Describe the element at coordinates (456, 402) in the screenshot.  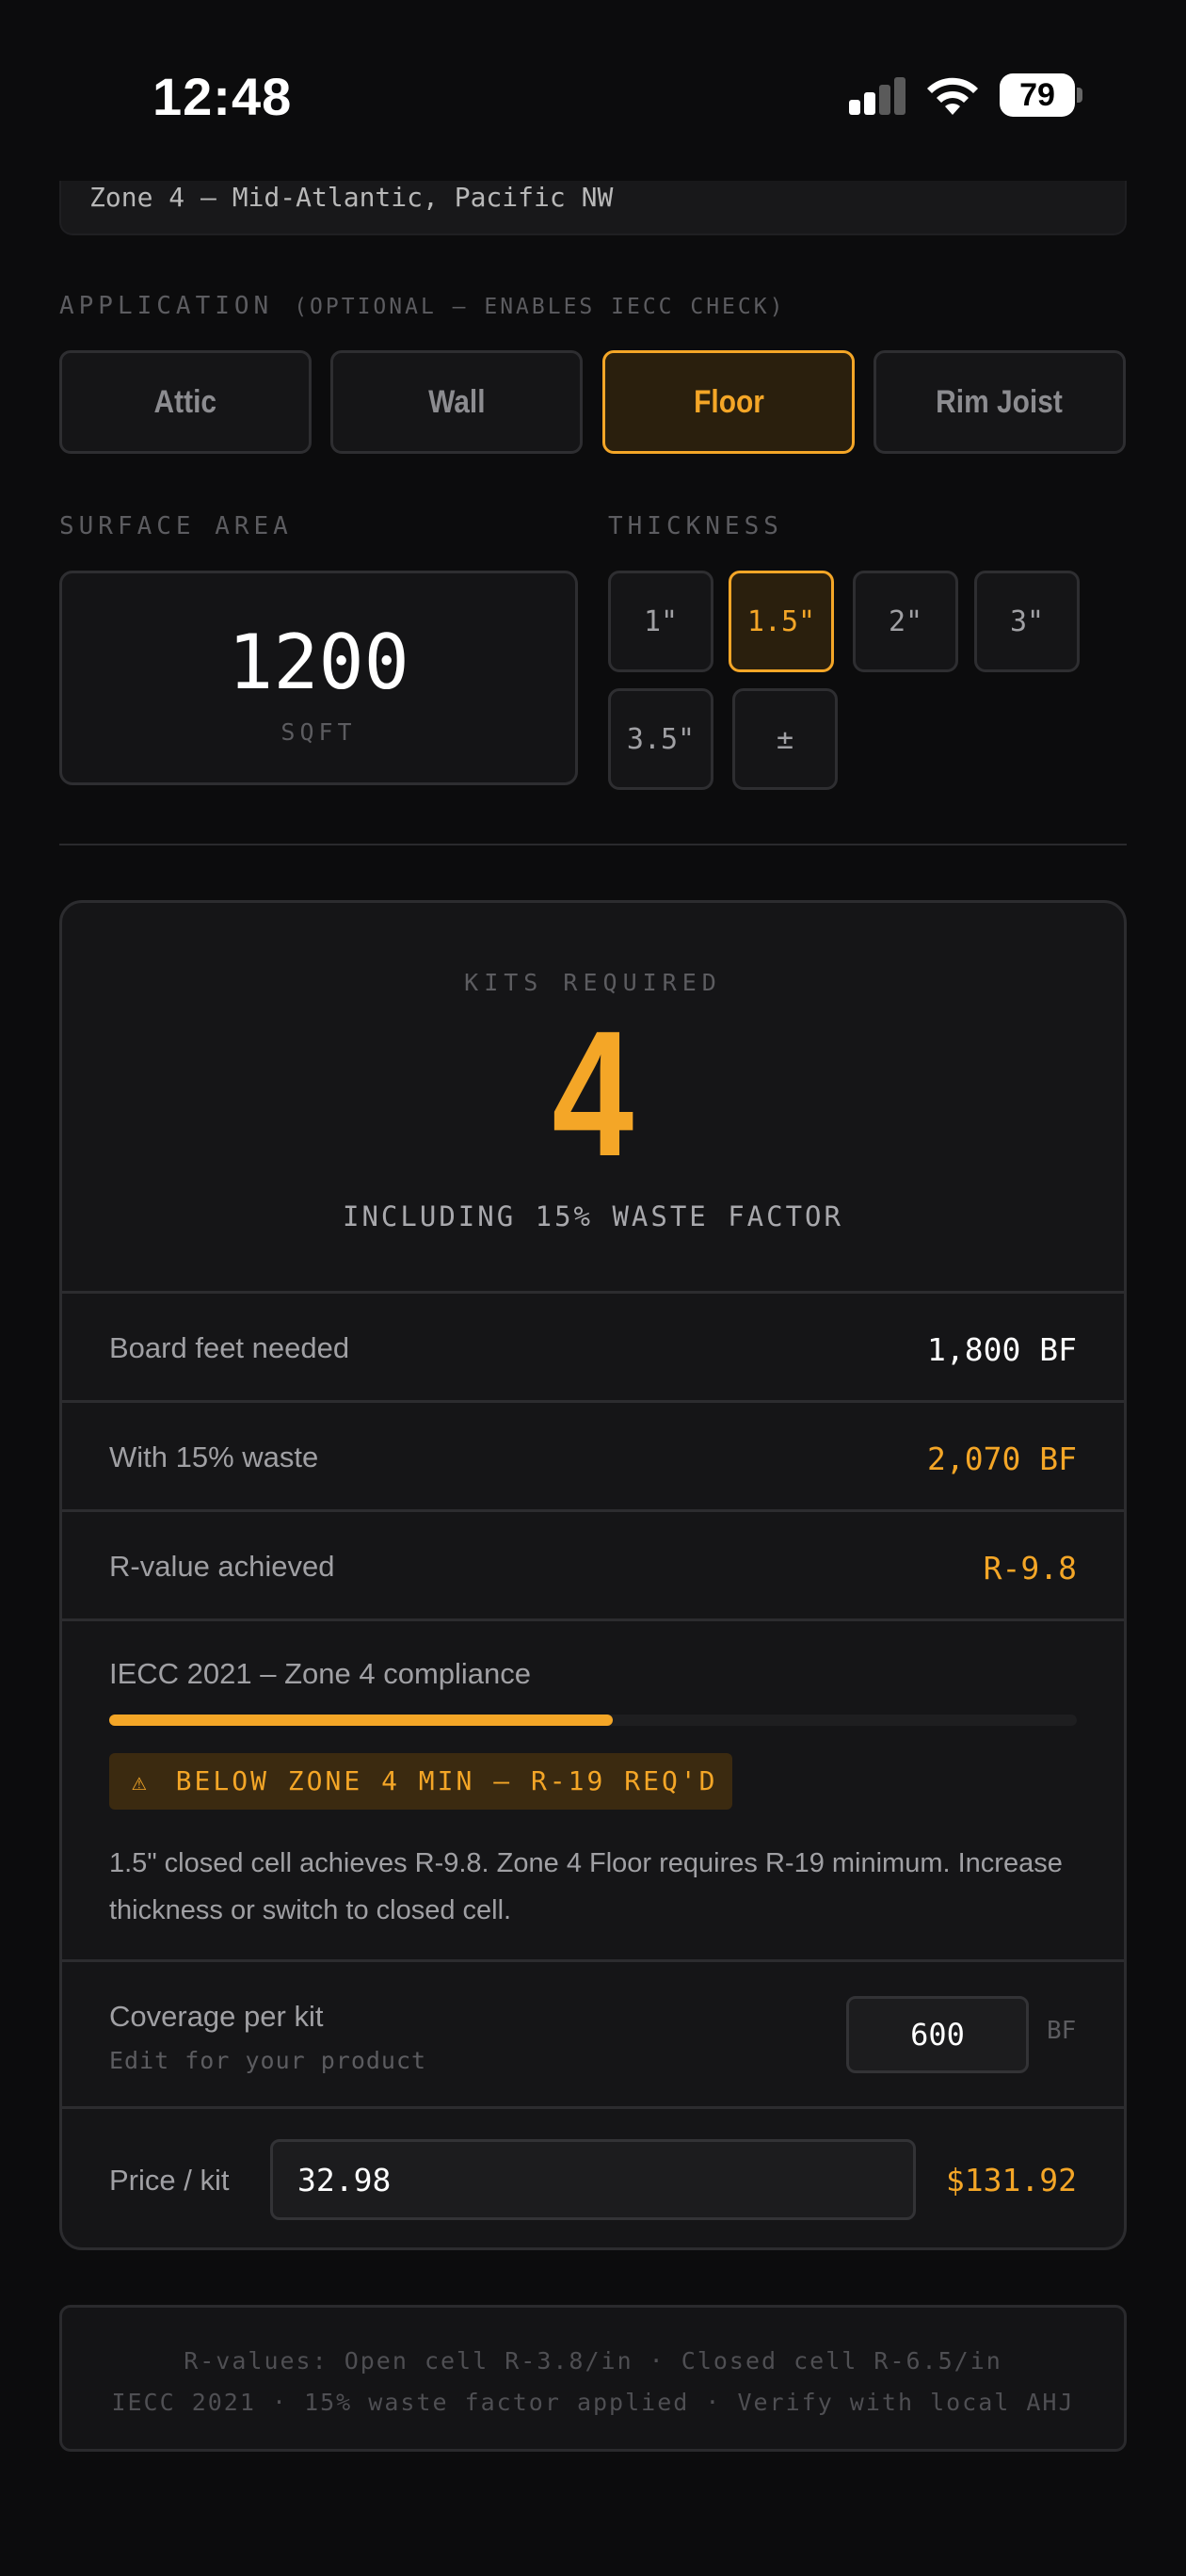
I see `application-wall-button: Wall` at that location.